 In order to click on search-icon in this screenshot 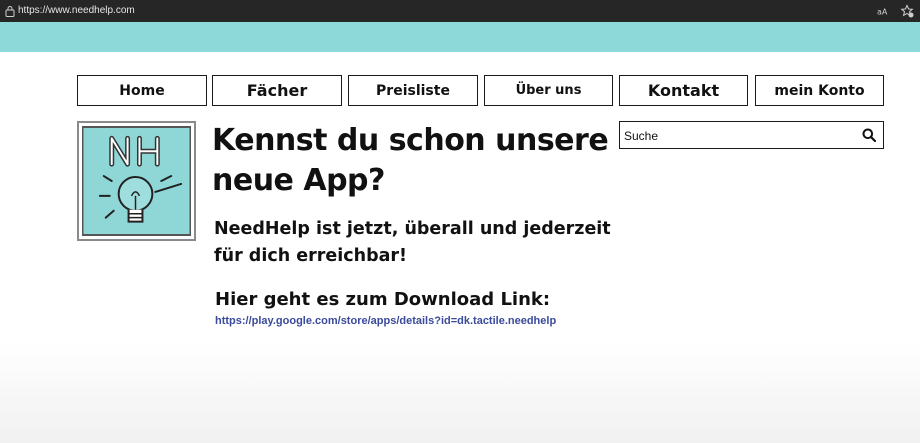, I will do `click(869, 135)`.